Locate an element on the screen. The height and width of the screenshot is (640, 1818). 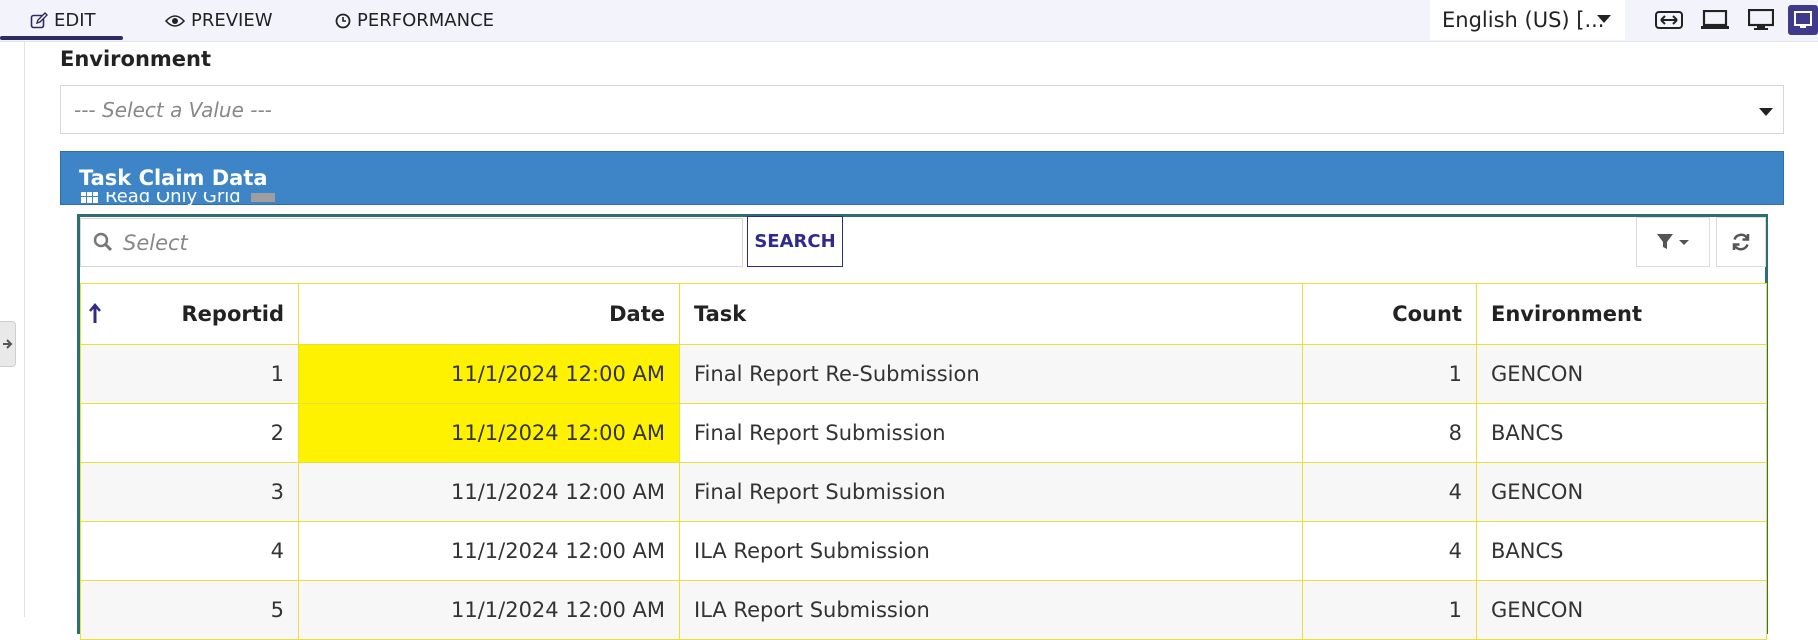
large-monitor-icon is located at coordinates (1803, 19).